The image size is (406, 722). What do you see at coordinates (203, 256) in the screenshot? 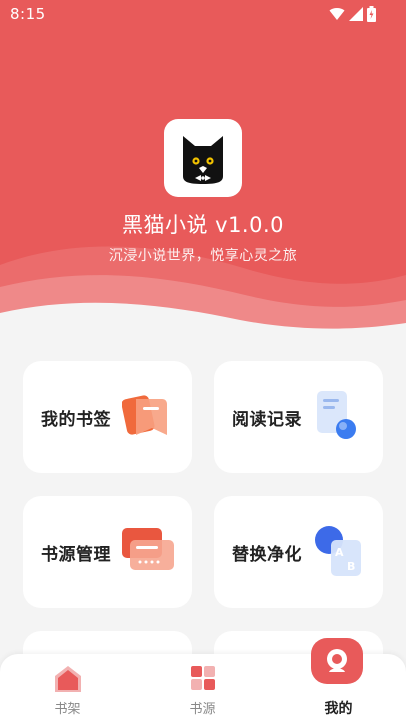
I see `app-slogan: 沉浸小说世界，悦享心灵之旅` at bounding box center [203, 256].